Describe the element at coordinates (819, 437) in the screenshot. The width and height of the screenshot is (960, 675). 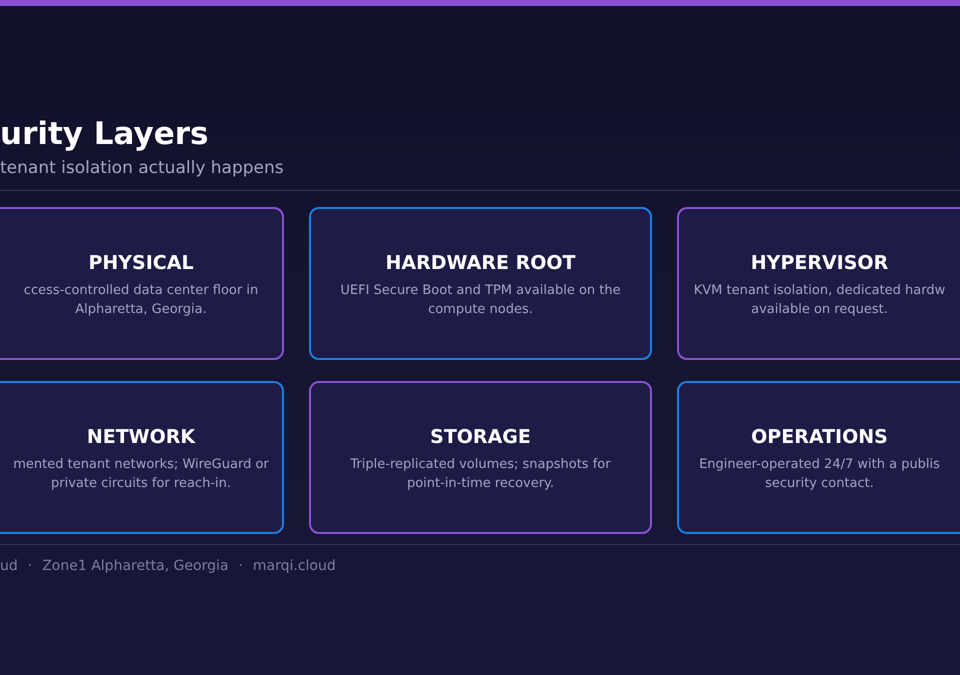
I see `card-title: OPERATIONS` at that location.